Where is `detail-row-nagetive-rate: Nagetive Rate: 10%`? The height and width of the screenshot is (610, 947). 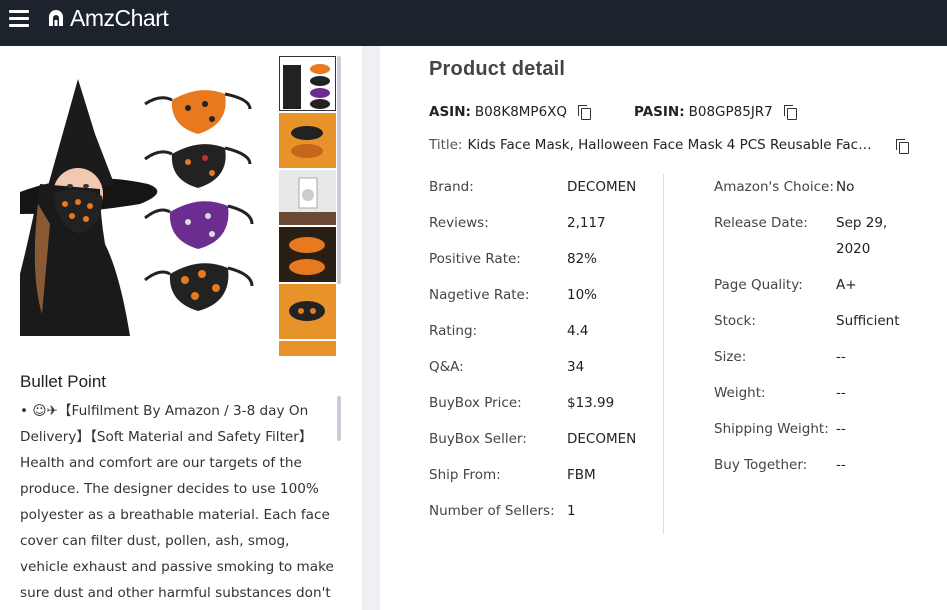 detail-row-nagetive-rate: Nagetive Rate: 10% is located at coordinates (544, 300).